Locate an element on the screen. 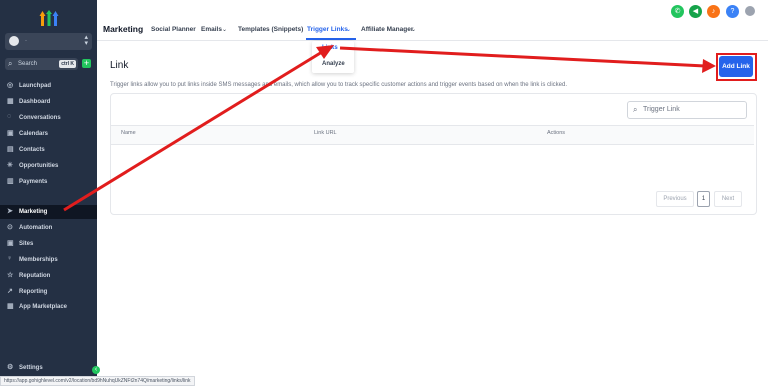 The width and height of the screenshot is (768, 386). annotation-arrow-to-links is located at coordinates (193, 131).